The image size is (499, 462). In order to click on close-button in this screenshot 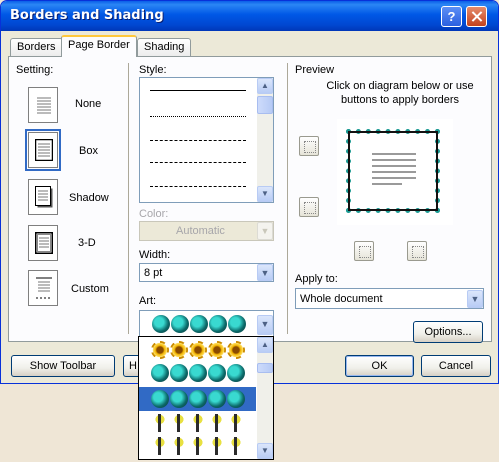, I will do `click(476, 16)`.